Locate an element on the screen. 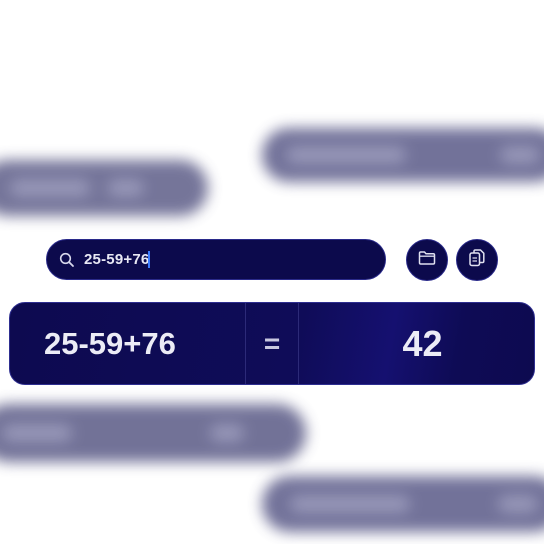  expression-search-bar: 25-59+76 is located at coordinates (216, 259).